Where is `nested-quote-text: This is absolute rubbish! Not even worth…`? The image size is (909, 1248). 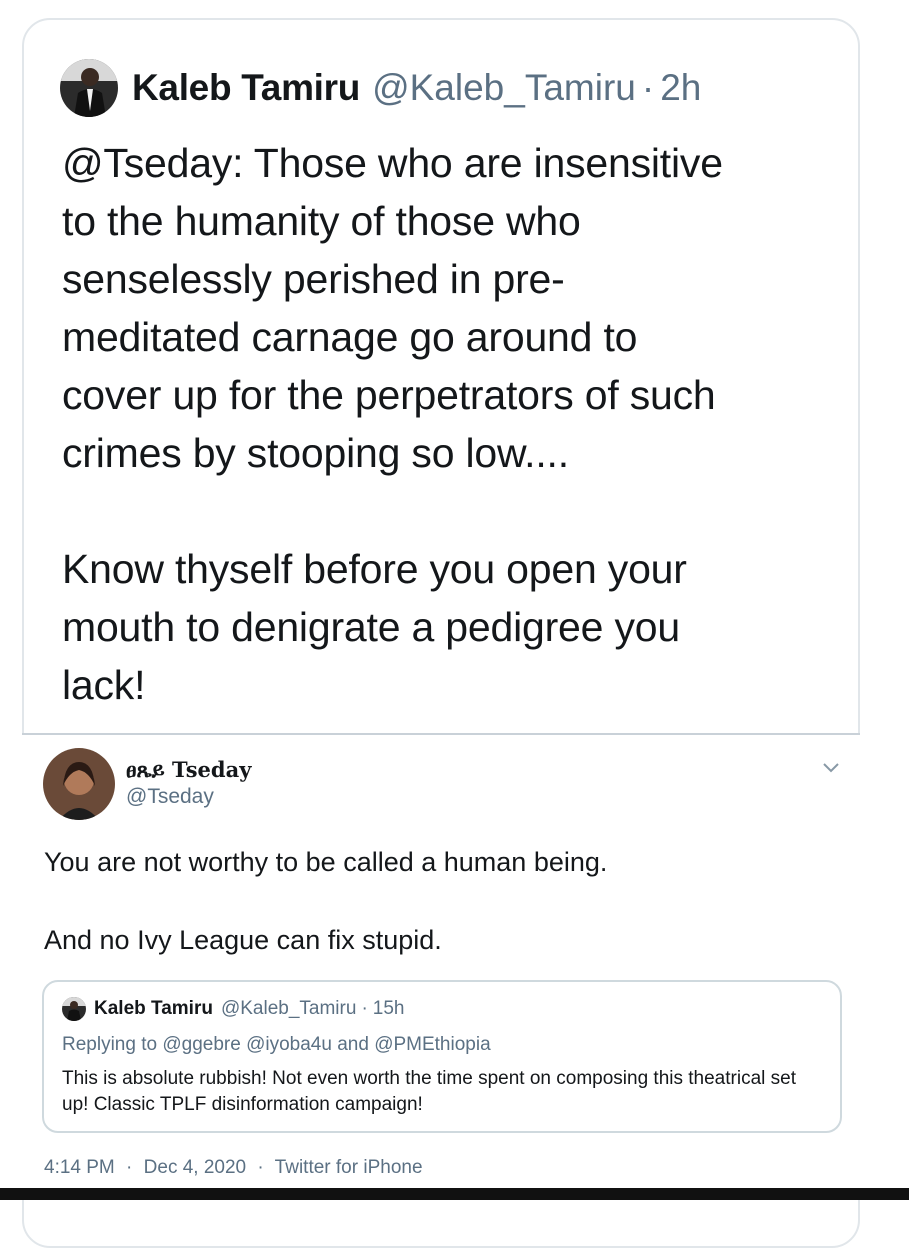
nested-quote-text: This is absolute rubbish! Not even worth… is located at coordinates (429, 1091).